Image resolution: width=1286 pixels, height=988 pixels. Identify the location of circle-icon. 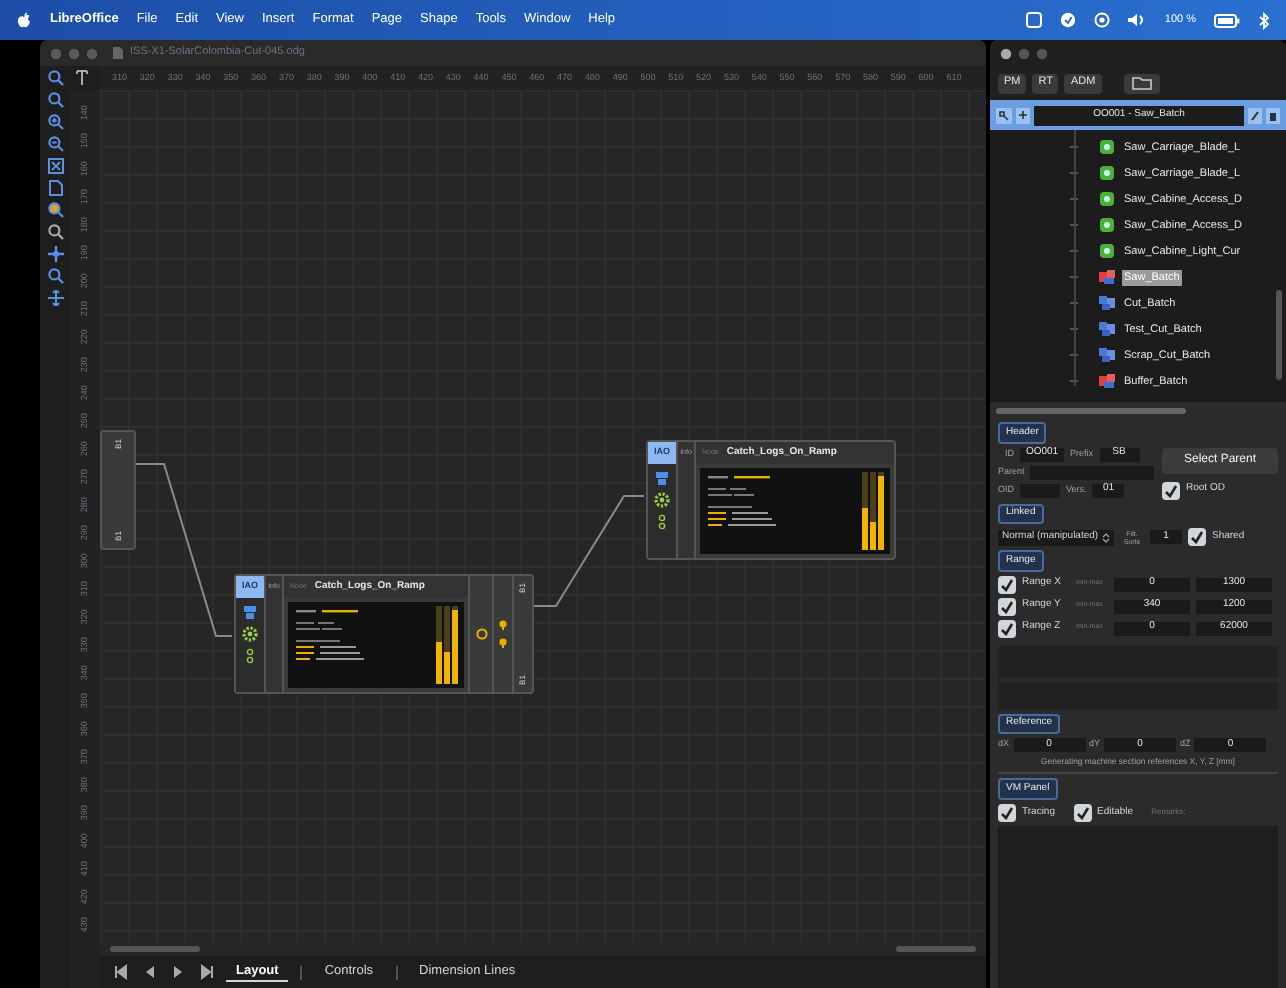
(1068, 20).